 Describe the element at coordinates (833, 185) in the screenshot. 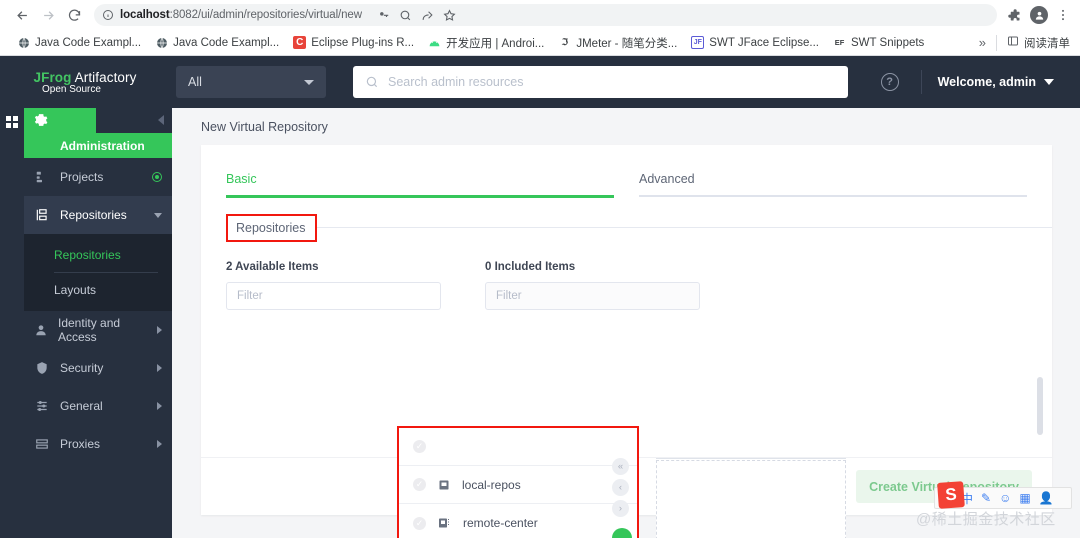

I see `tab-advanced: Advanced` at that location.